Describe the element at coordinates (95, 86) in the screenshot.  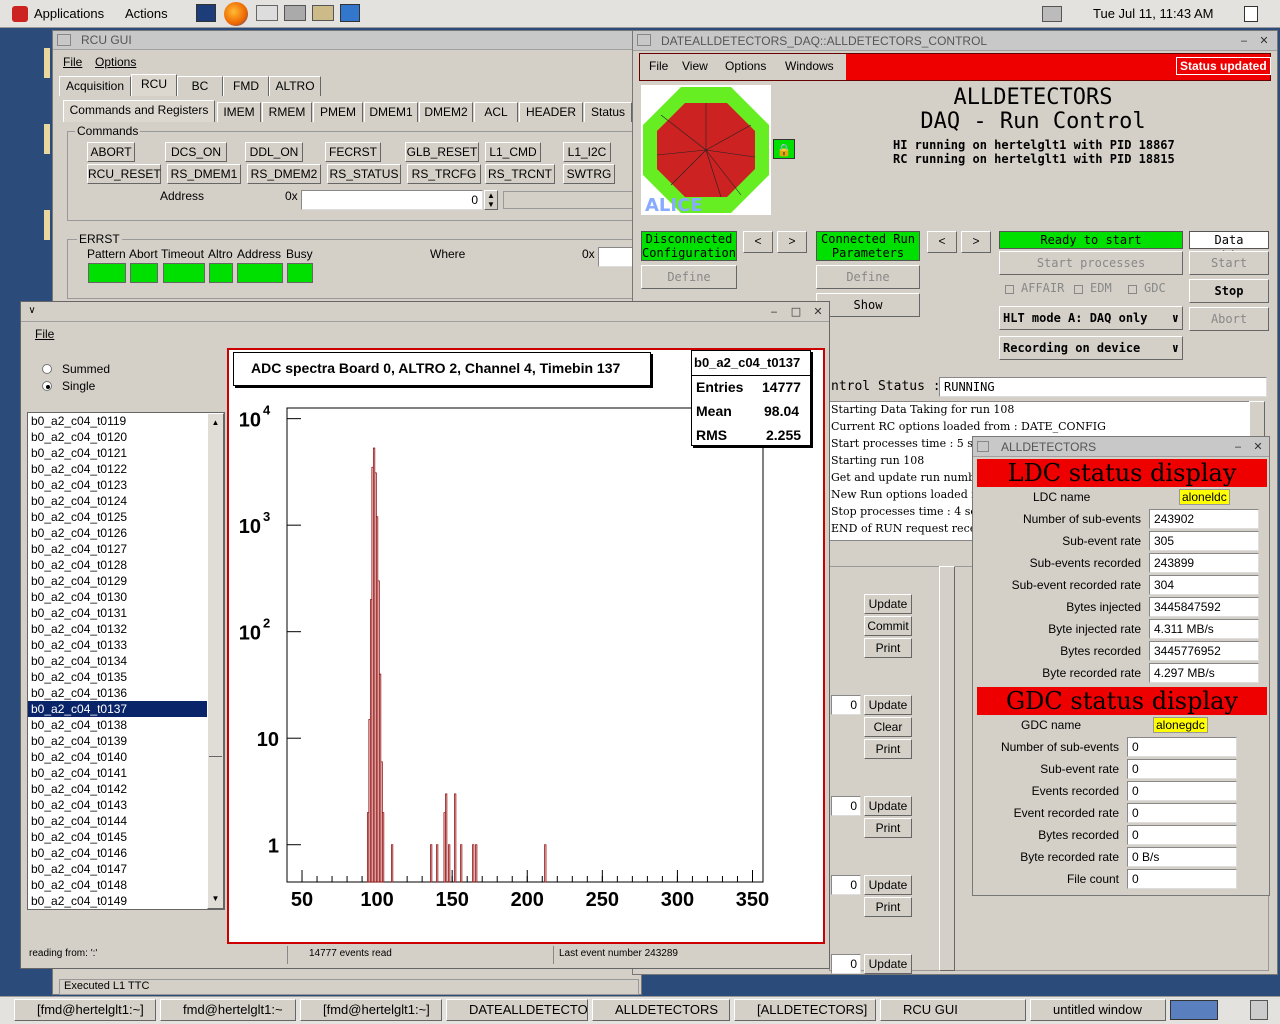
I see `tab-acquisition: Acquisition` at that location.